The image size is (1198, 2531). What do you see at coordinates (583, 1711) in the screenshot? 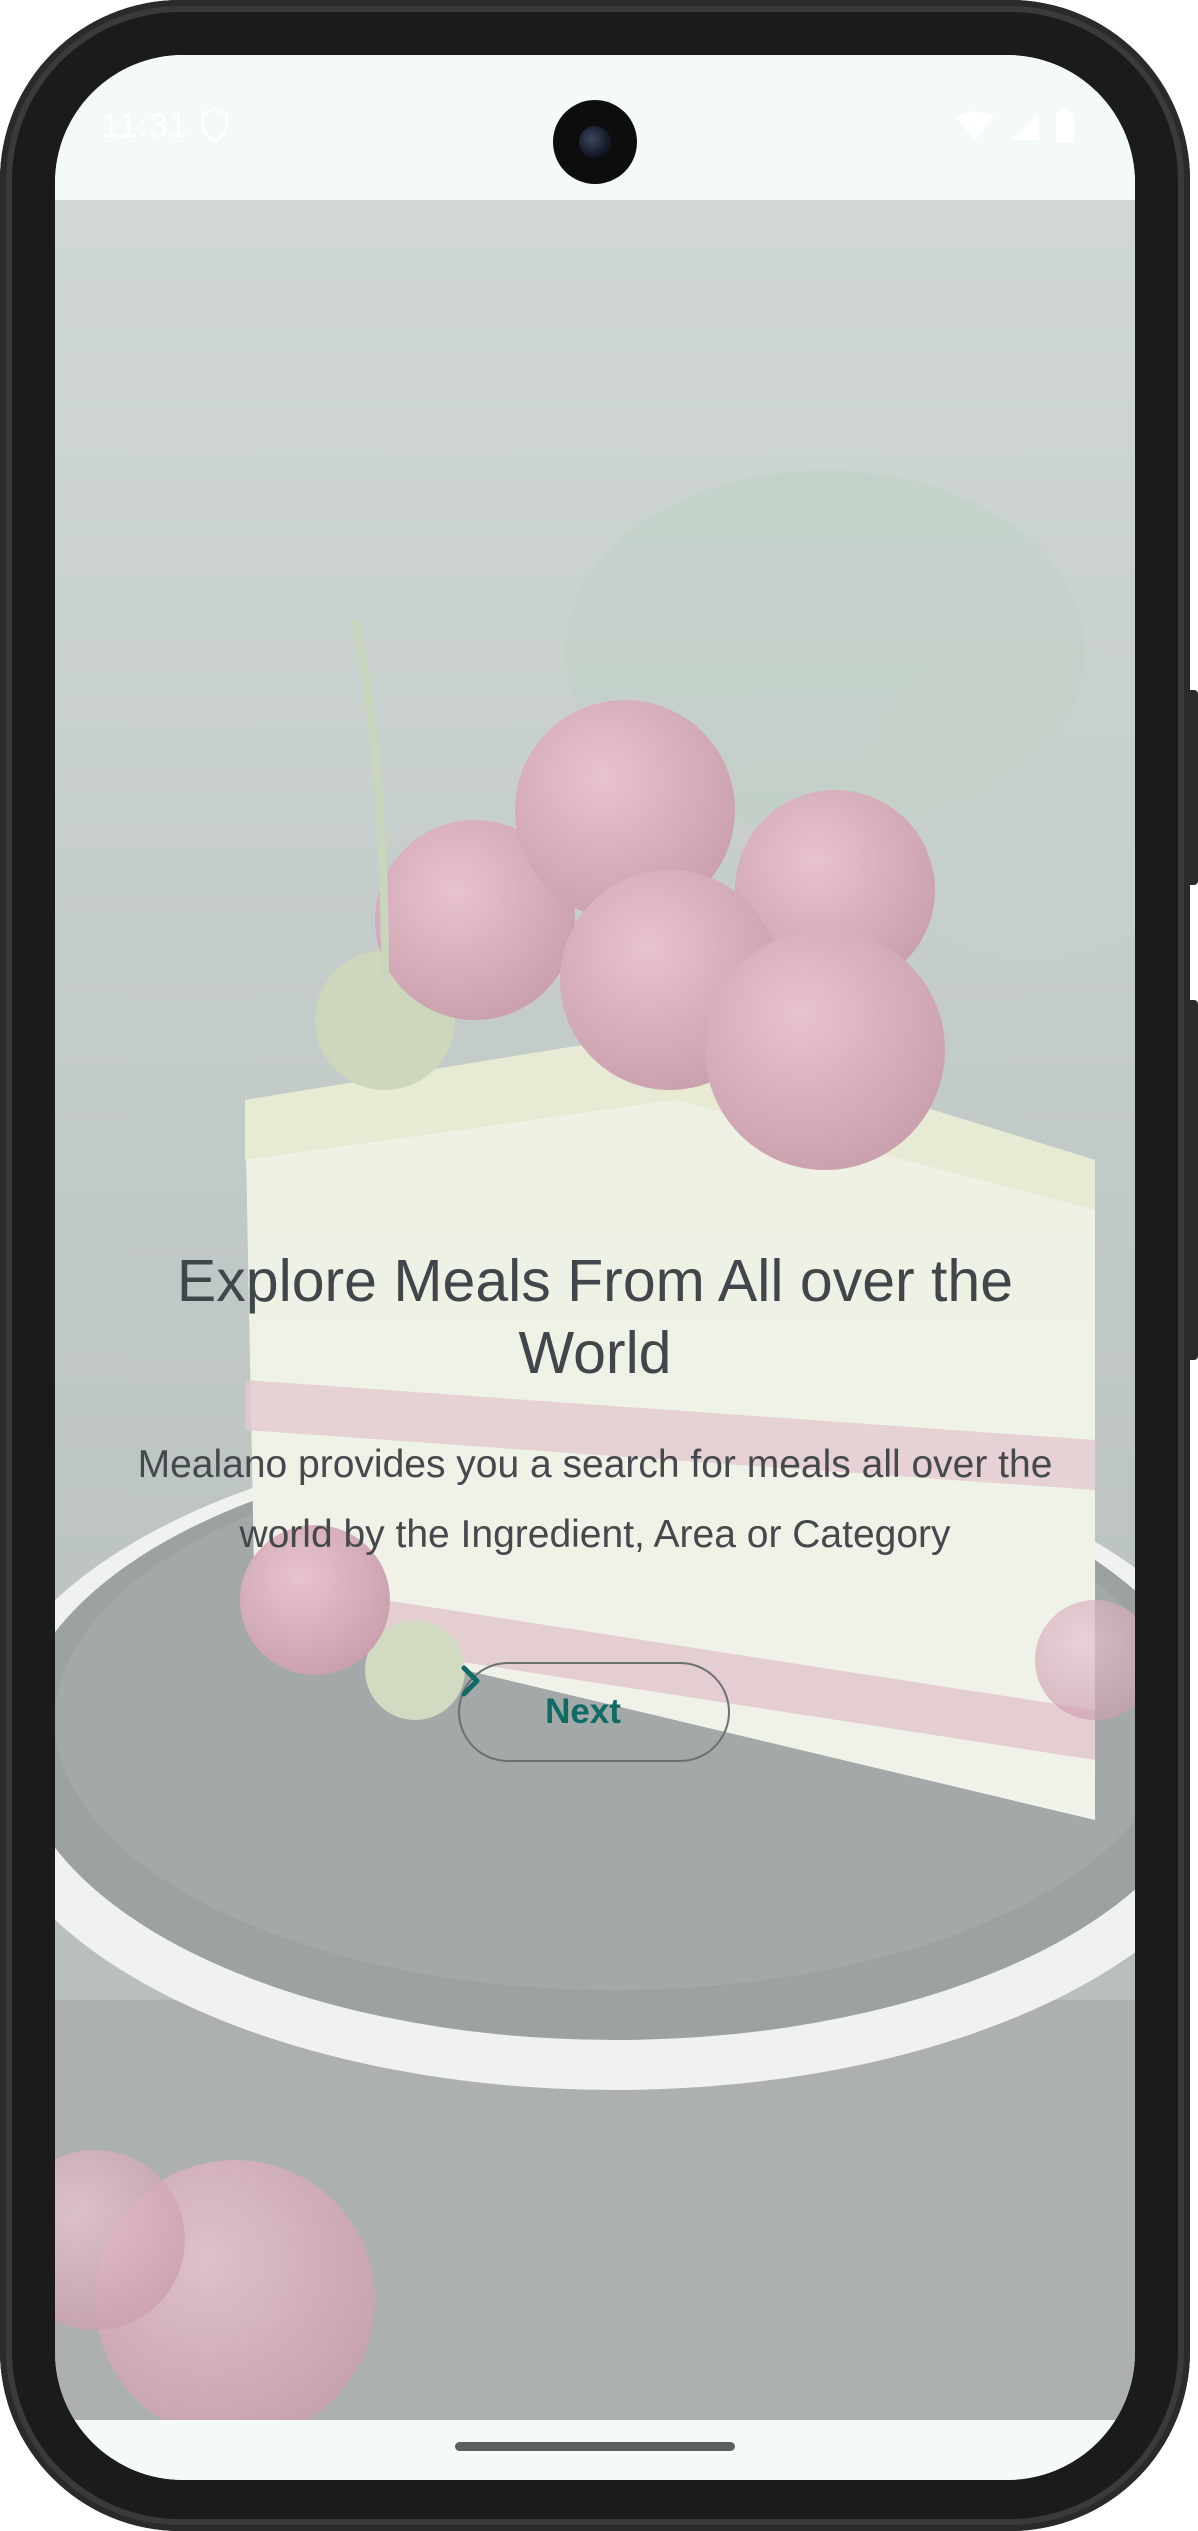
I see `next-button-label: Next` at bounding box center [583, 1711].